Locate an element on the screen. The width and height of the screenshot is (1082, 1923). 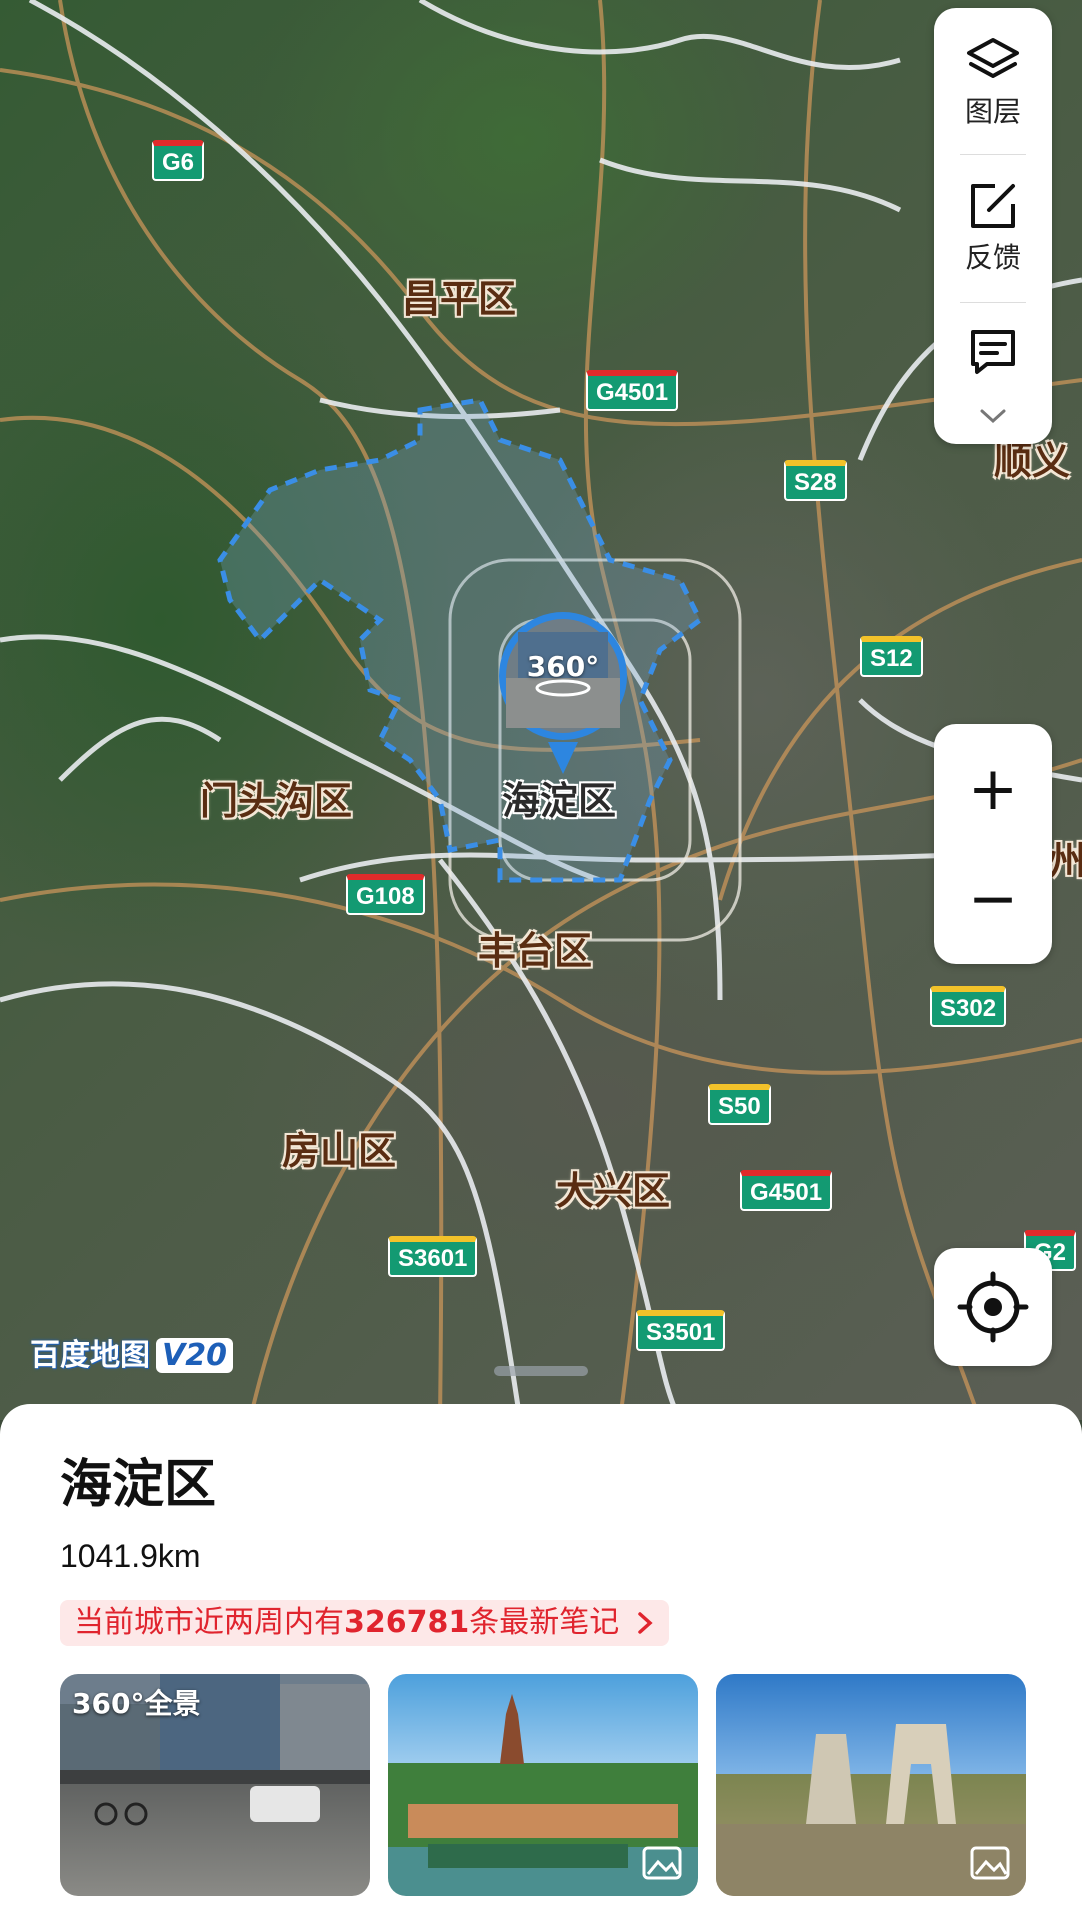
zoom-in-button: + is located at coordinates (993, 789).